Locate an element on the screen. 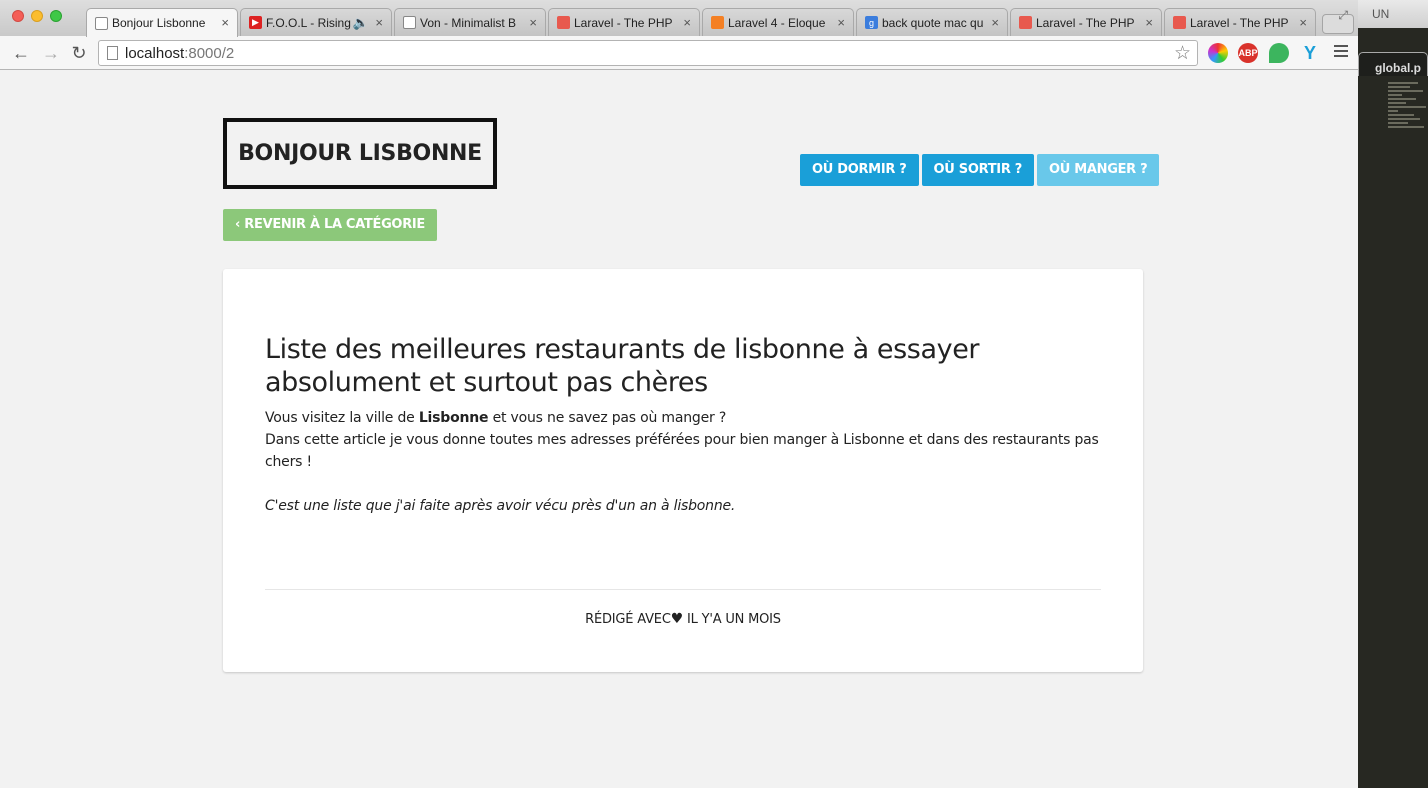 The image size is (1428, 788). minimize-window-button is located at coordinates (37, 16).